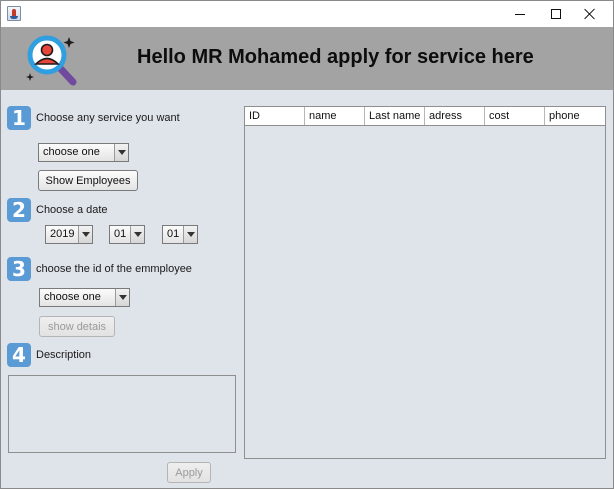 This screenshot has width=614, height=489. What do you see at coordinates (114, 269) in the screenshot?
I see `step-3-label: choose the id of the emmployee` at bounding box center [114, 269].